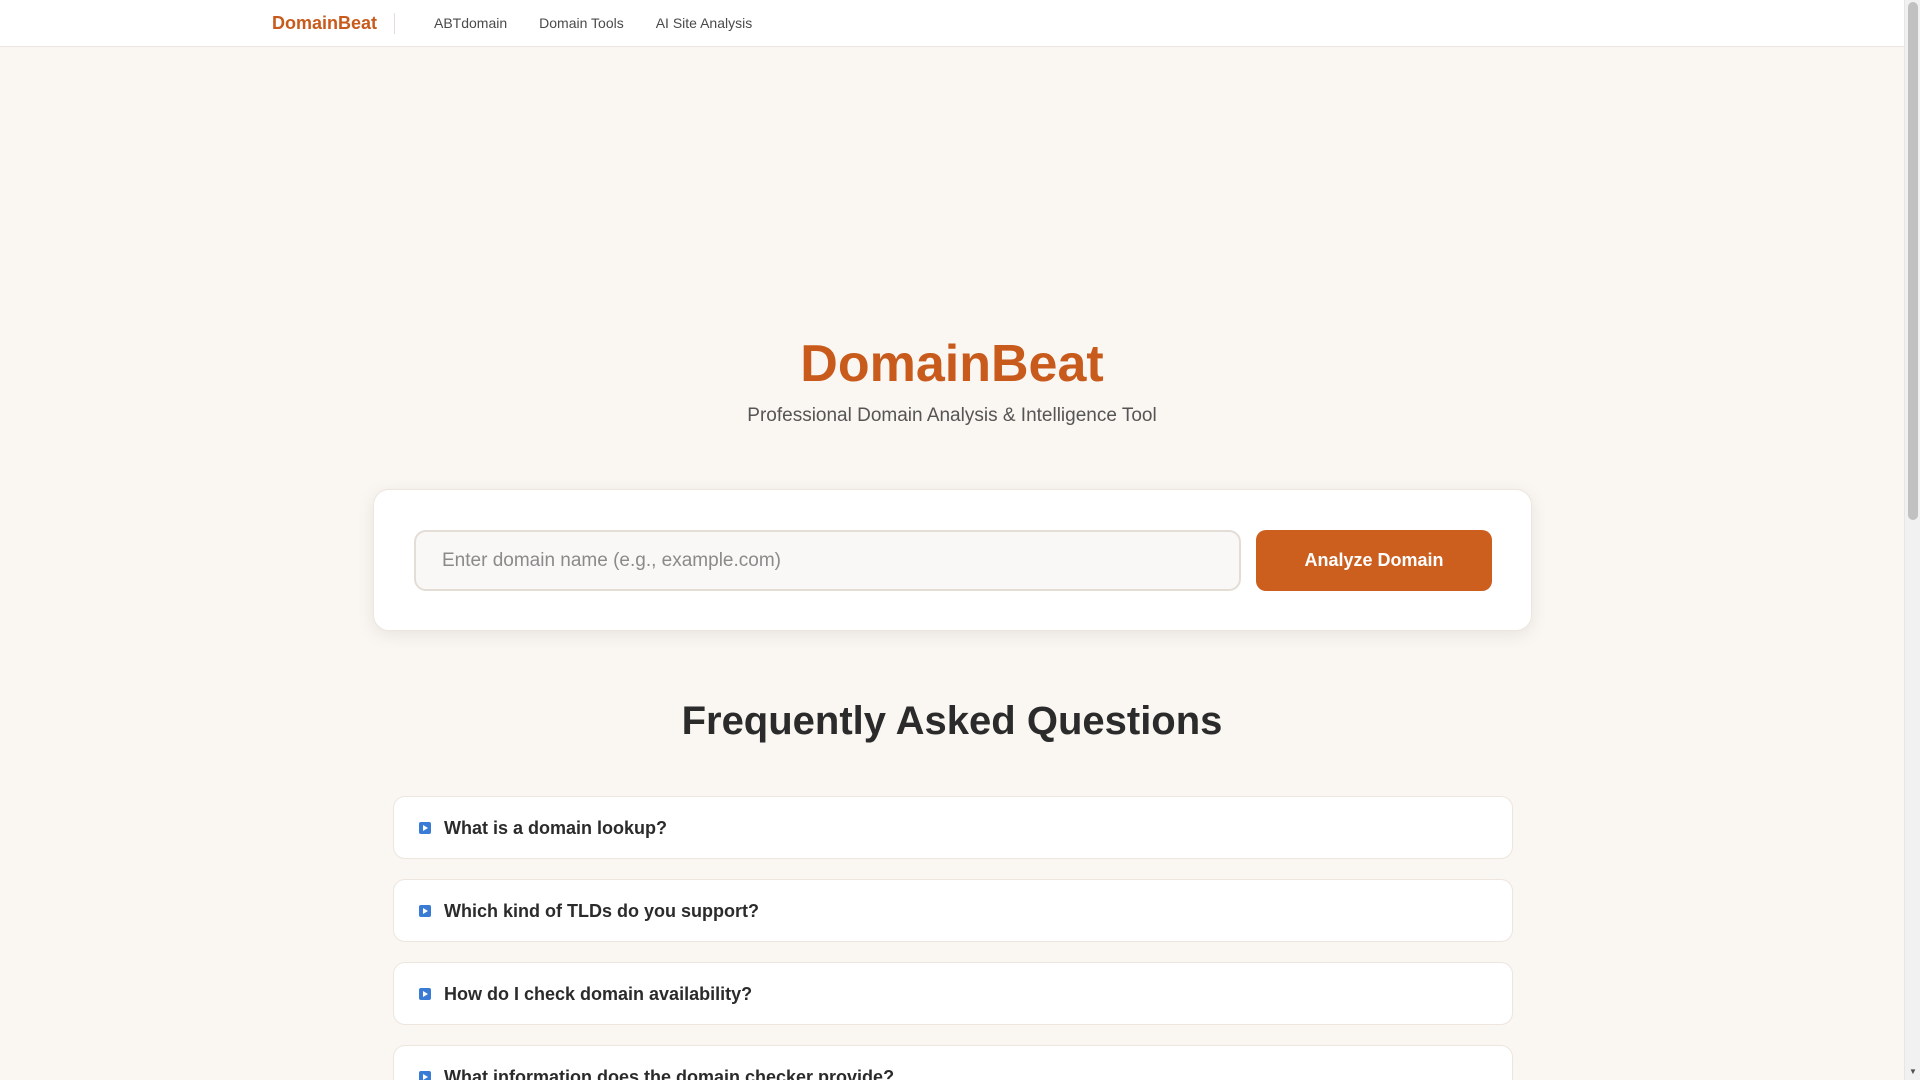 Image resolution: width=1920 pixels, height=1080 pixels. Describe the element at coordinates (953, 910) in the screenshot. I see `faq-item: Which kind of TLDs do you support?` at that location.